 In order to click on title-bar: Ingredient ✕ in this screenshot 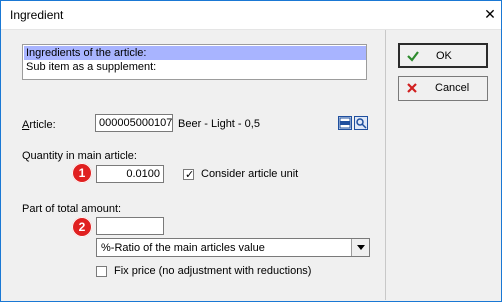, I will do `click(251, 15)`.